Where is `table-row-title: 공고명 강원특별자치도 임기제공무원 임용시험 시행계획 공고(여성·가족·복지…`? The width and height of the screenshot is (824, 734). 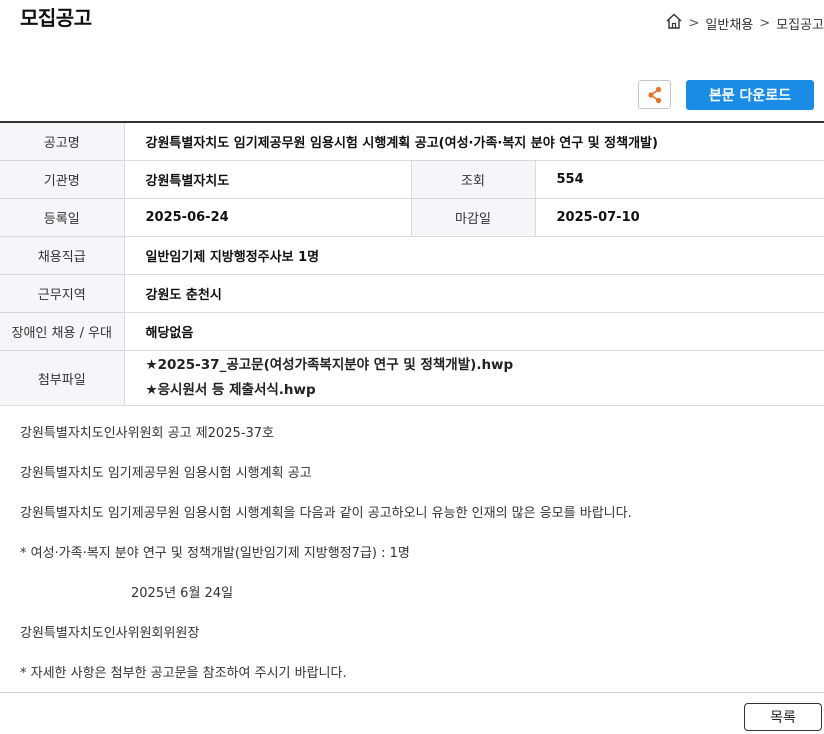
table-row-title: 공고명 강원특별자치도 임기제공무원 임용시험 시행계획 공고(여성·가족·복지… is located at coordinates (412, 141).